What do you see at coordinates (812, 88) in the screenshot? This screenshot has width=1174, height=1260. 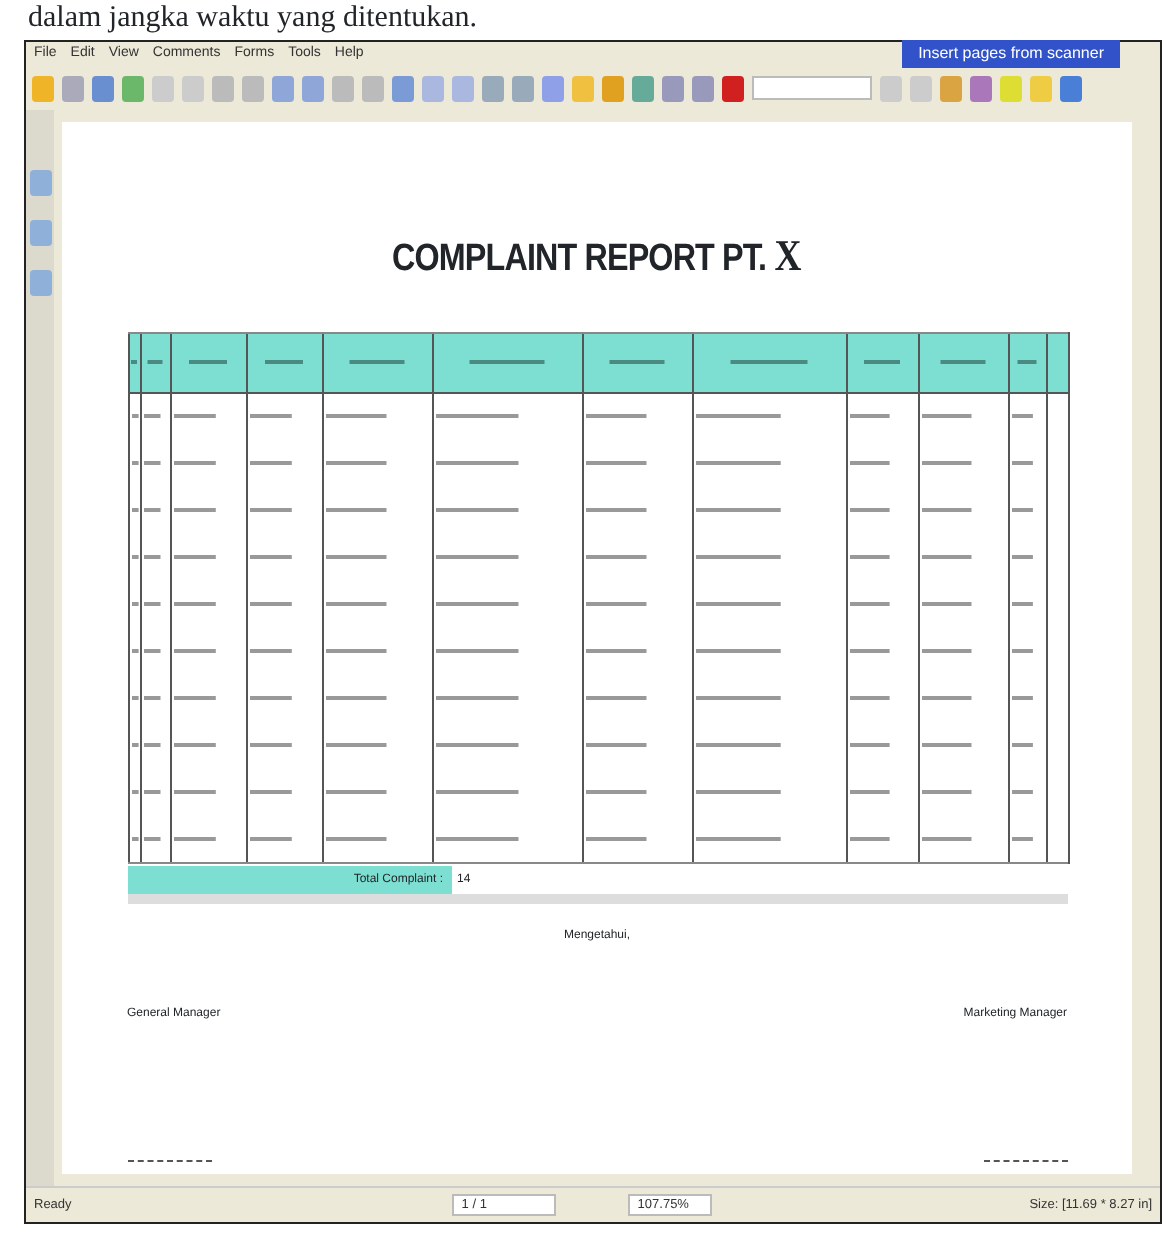 I see `search-field` at bounding box center [812, 88].